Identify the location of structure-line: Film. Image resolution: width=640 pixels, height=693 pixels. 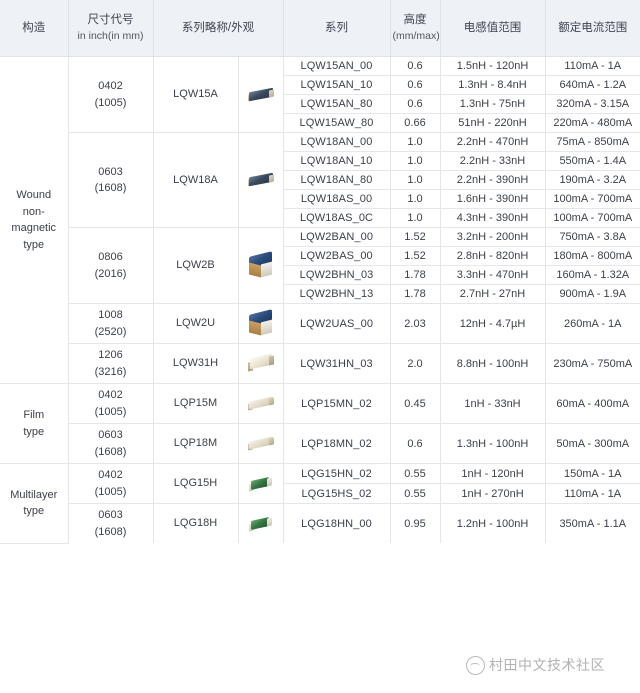
(34, 415).